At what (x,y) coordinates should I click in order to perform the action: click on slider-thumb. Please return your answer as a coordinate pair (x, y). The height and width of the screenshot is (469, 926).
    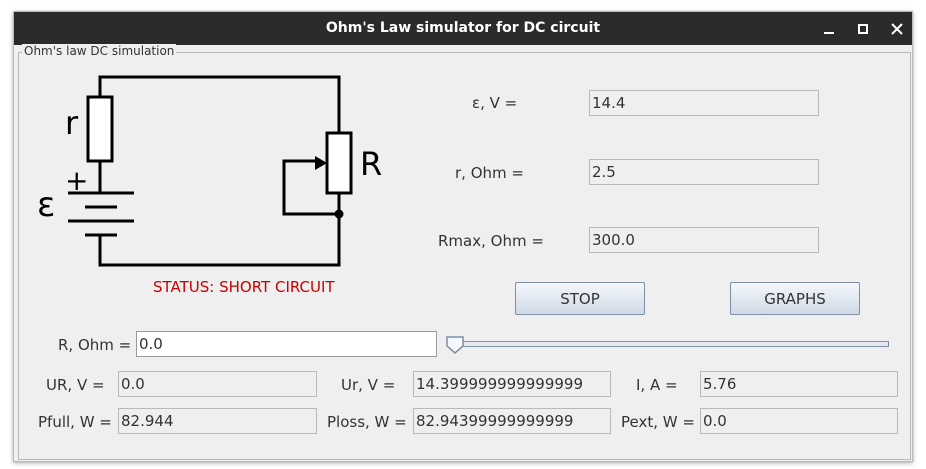
    Looking at the image, I should click on (455, 345).